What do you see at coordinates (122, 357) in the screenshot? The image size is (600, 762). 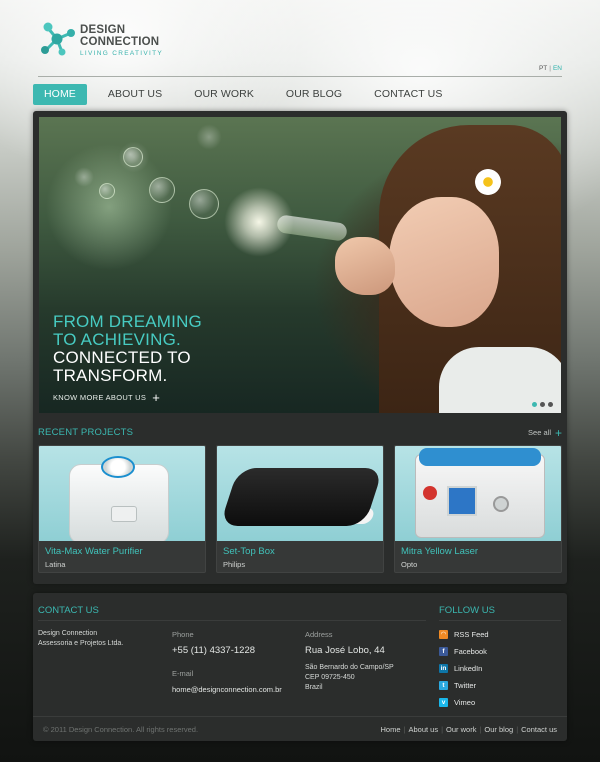 I see `hero-line-3: CONNECTED TO` at bounding box center [122, 357].